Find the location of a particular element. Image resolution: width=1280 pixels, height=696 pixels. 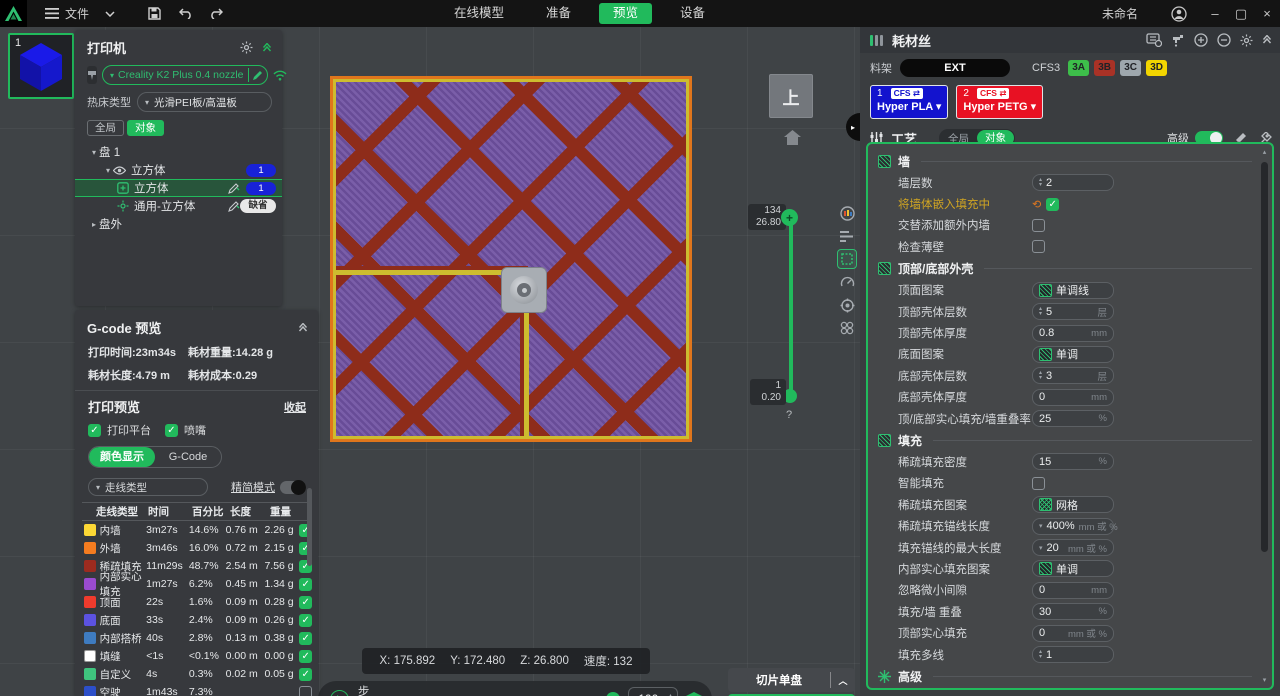

tab-1: 准备 is located at coordinates (558, 13).